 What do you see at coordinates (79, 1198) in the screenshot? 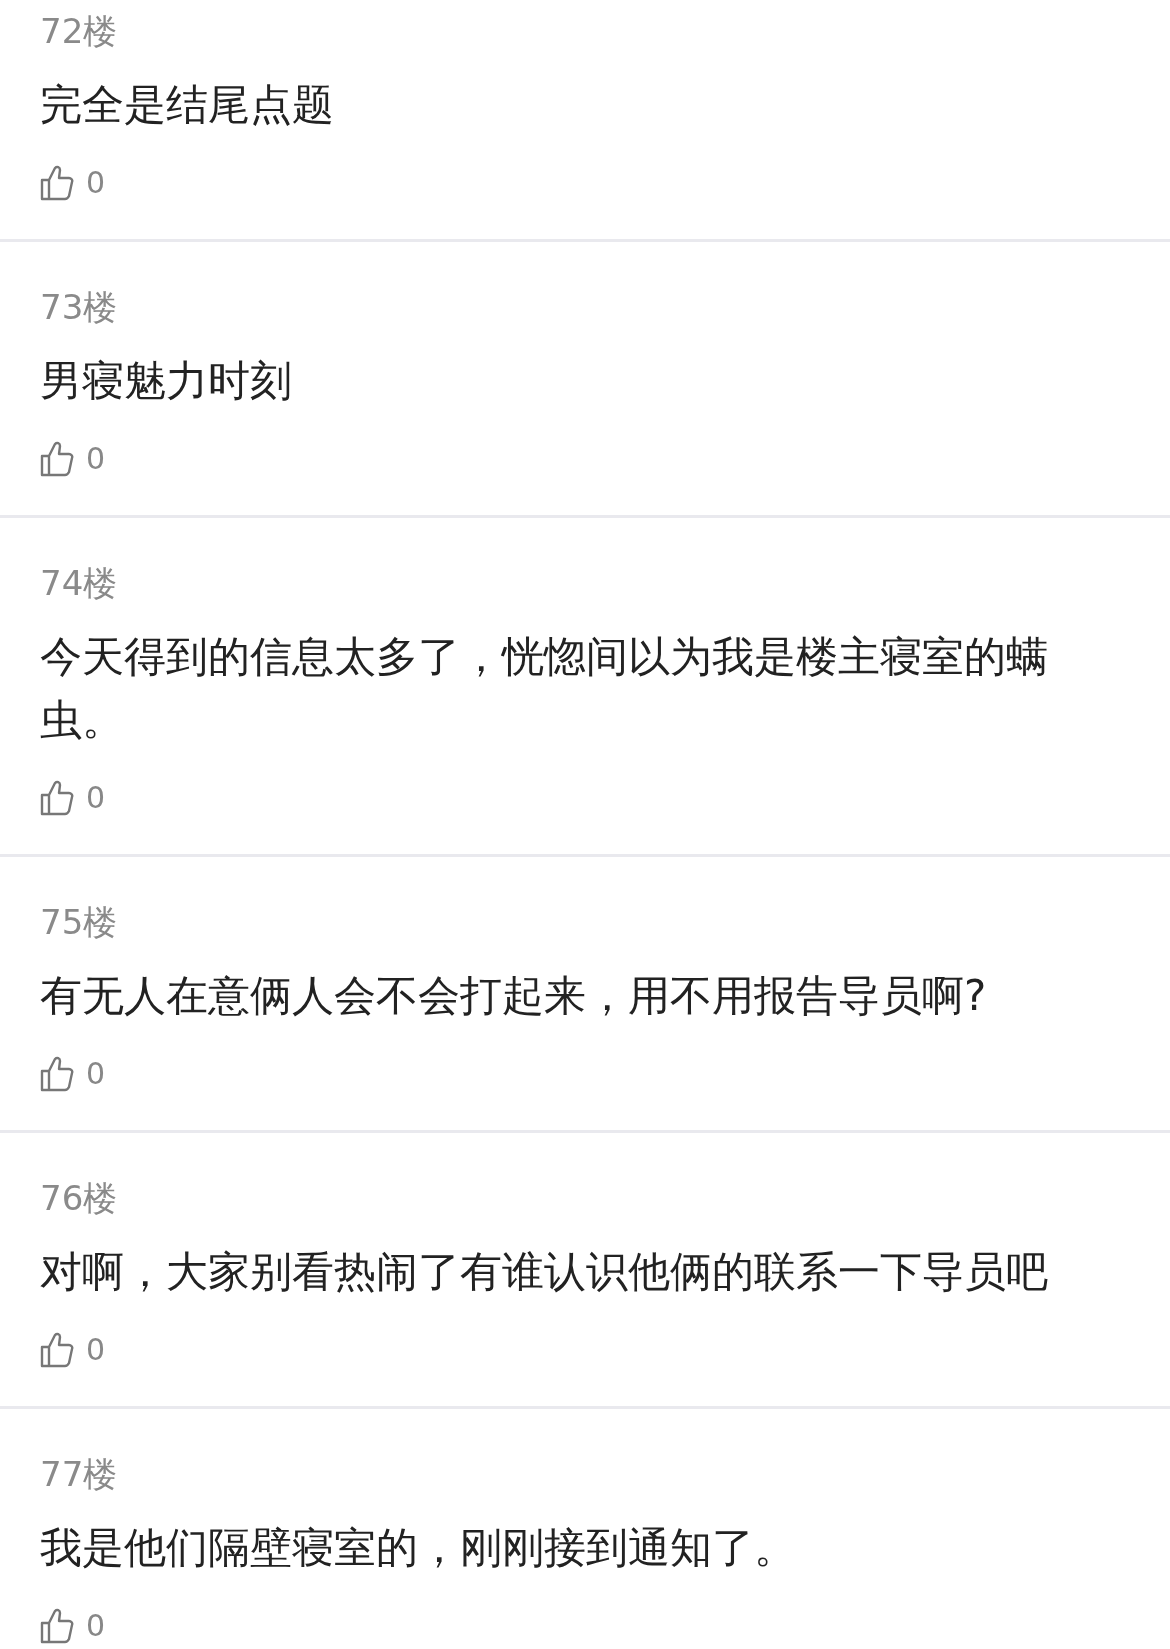
I see `floor-number: 76楼` at bounding box center [79, 1198].